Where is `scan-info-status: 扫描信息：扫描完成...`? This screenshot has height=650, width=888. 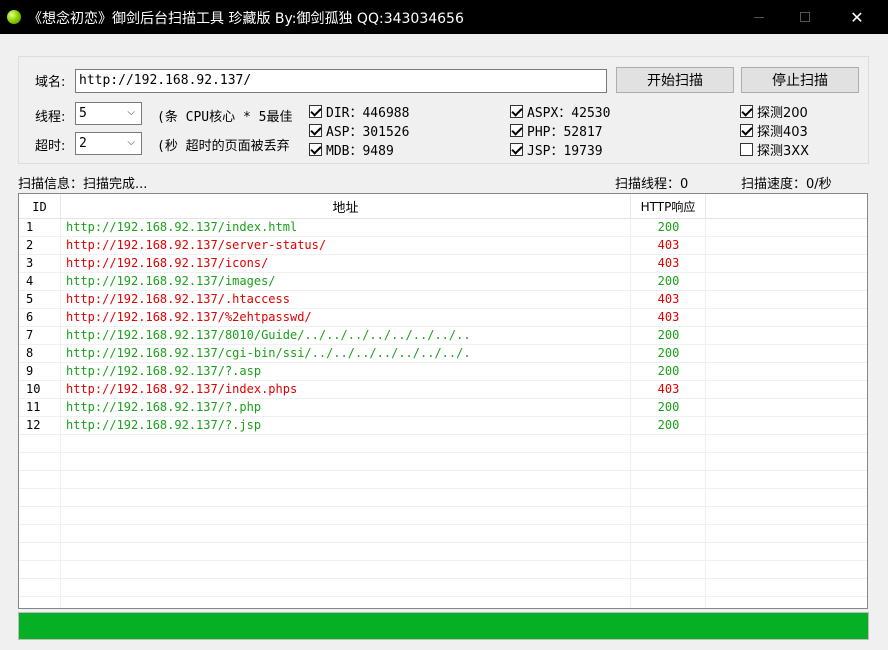 scan-info-status: 扫描信息：扫描完成... is located at coordinates (83, 184).